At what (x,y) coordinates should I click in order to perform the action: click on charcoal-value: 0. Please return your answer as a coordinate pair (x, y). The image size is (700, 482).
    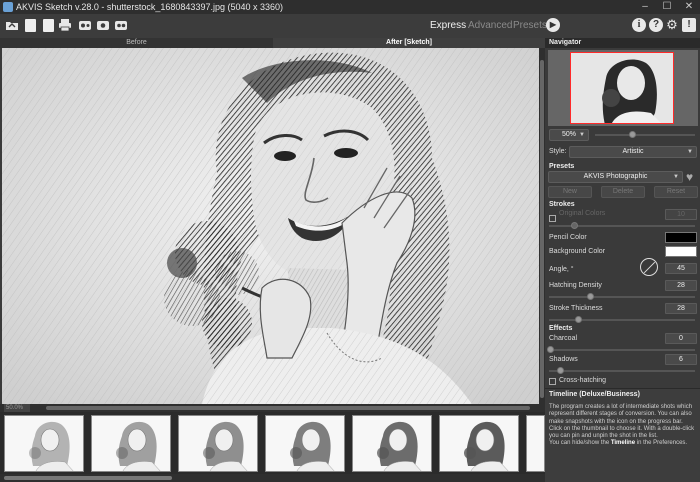
    Looking at the image, I should click on (681, 338).